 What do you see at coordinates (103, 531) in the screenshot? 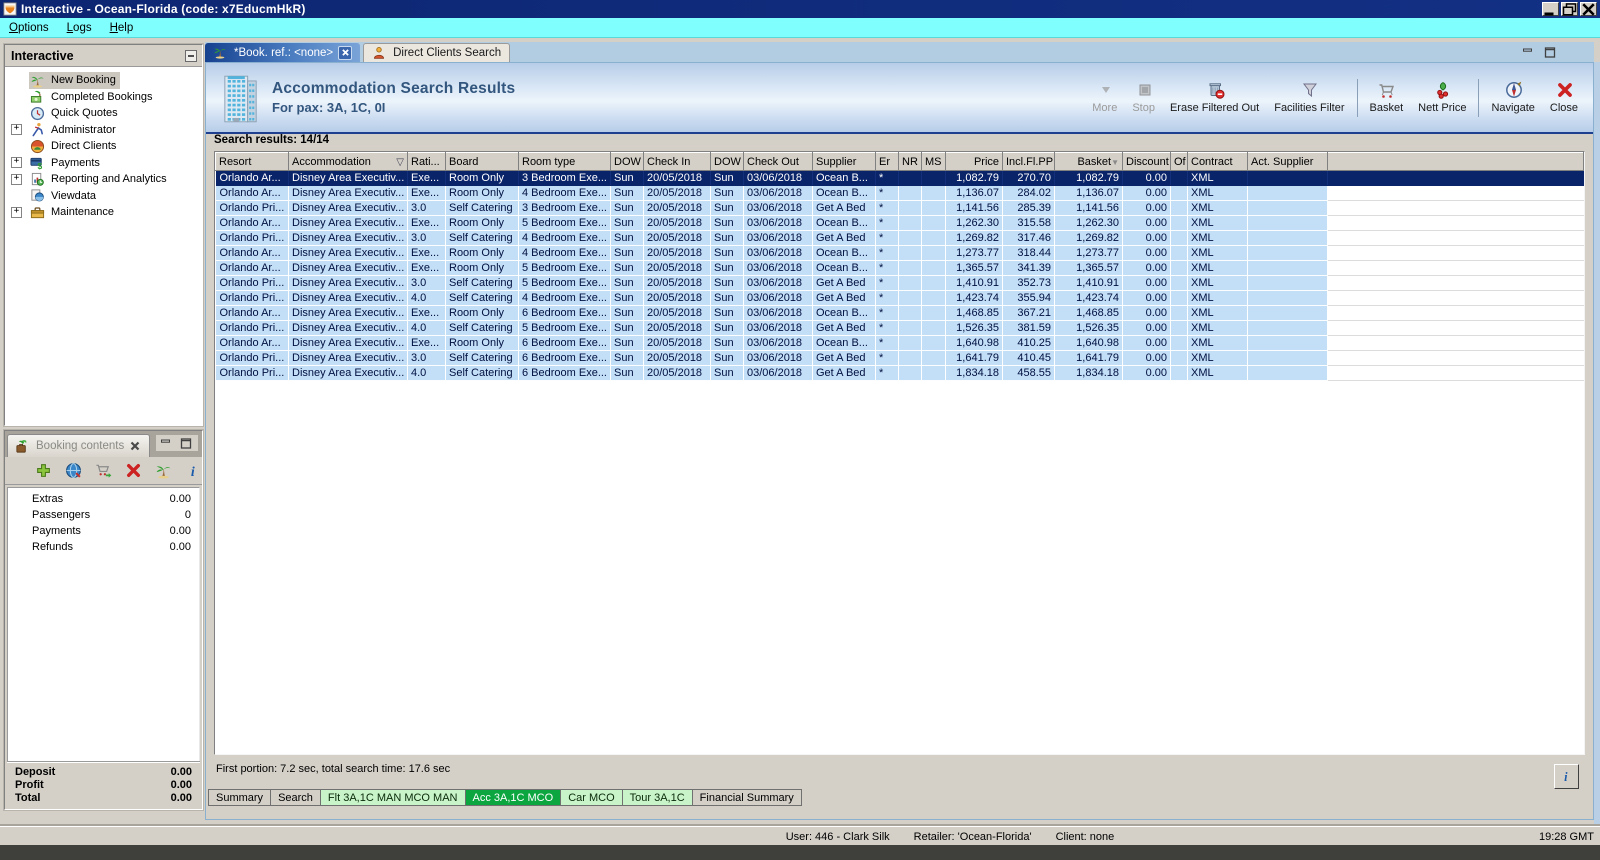
I see `booking-summary-row: Payments 0.00` at bounding box center [103, 531].